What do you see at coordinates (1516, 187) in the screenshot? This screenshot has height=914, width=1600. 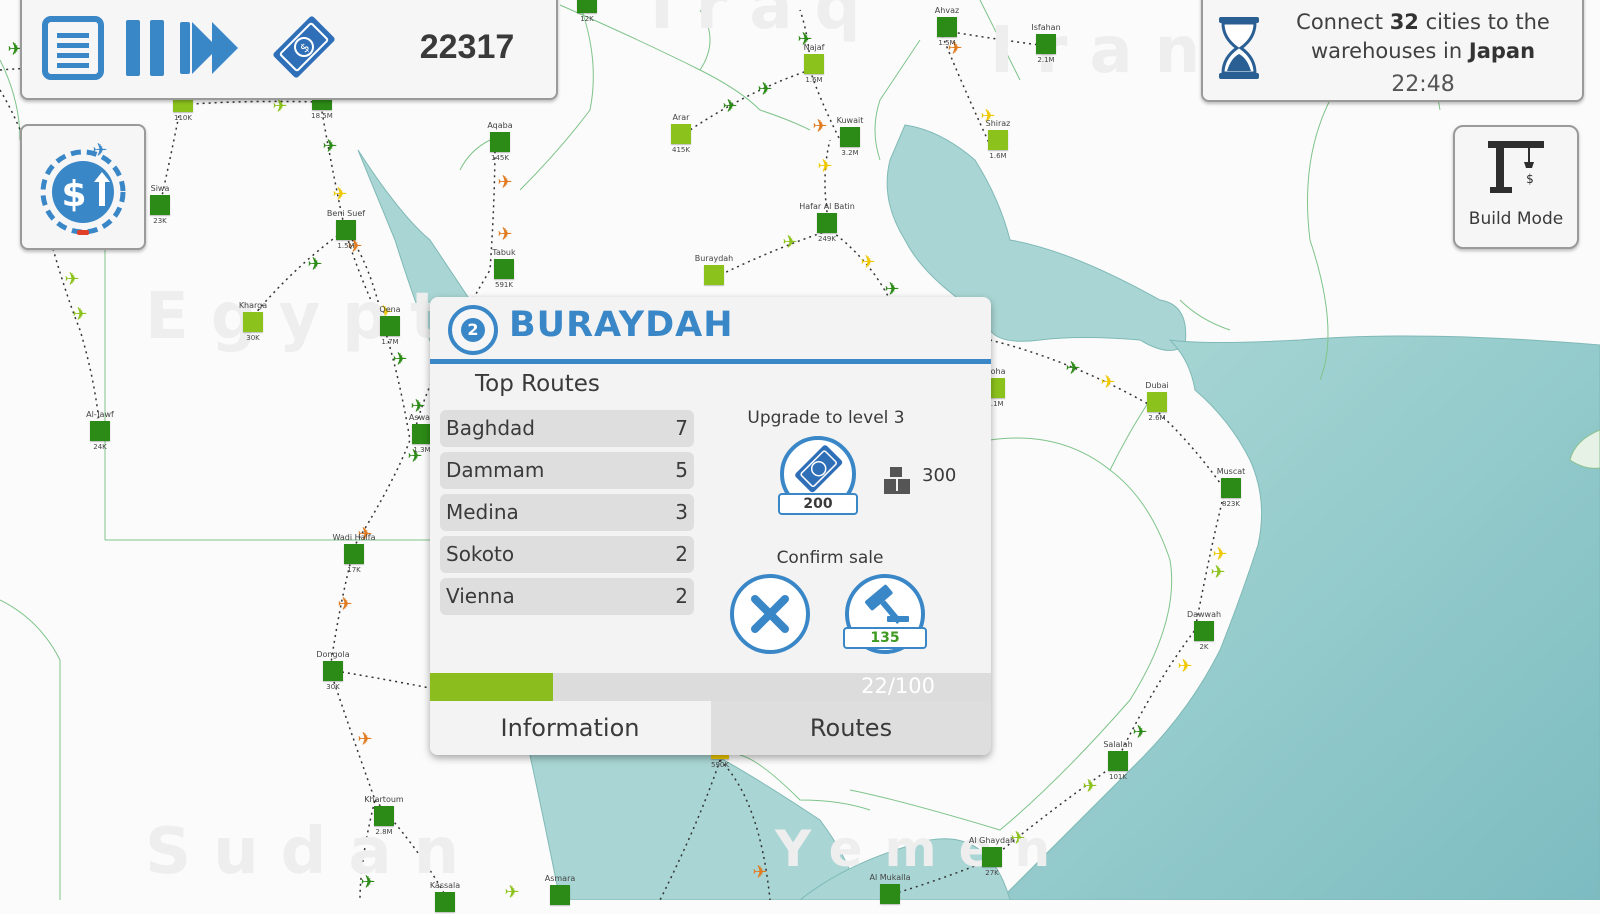 I see `build-mode-button: $ Build Mode` at bounding box center [1516, 187].